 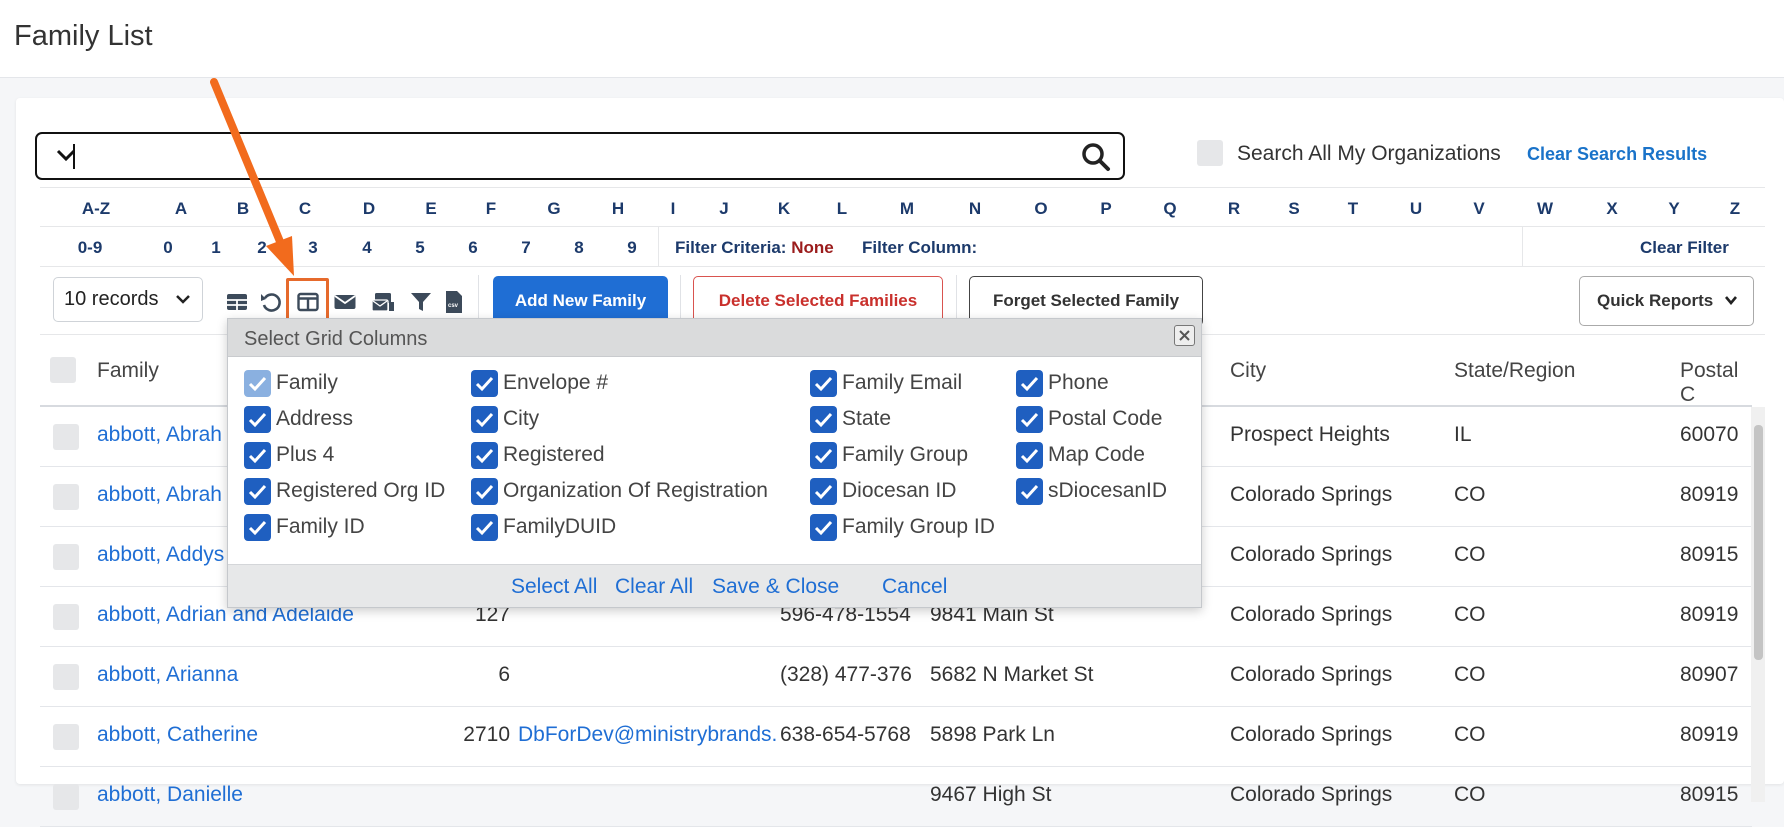 What do you see at coordinates (907, 209) in the screenshot?
I see `letter-filter-m: M` at bounding box center [907, 209].